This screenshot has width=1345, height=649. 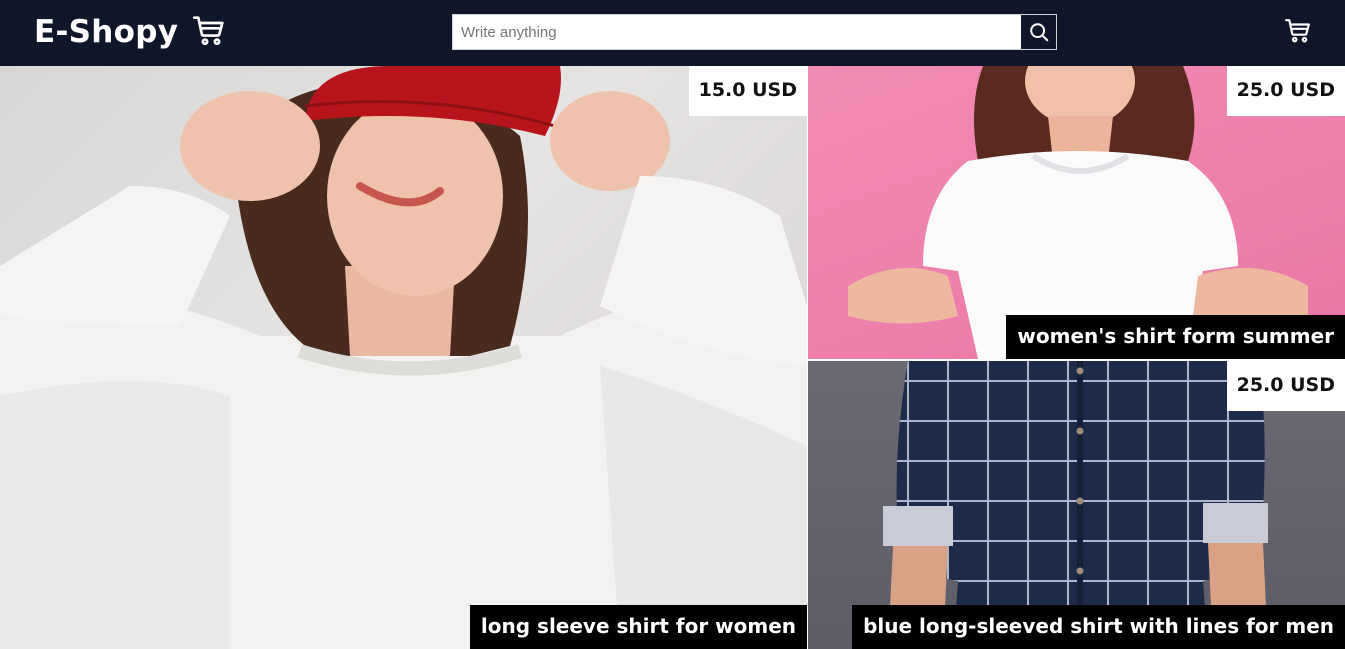 I want to click on brand-logo: E-Shopy, so click(x=129, y=32).